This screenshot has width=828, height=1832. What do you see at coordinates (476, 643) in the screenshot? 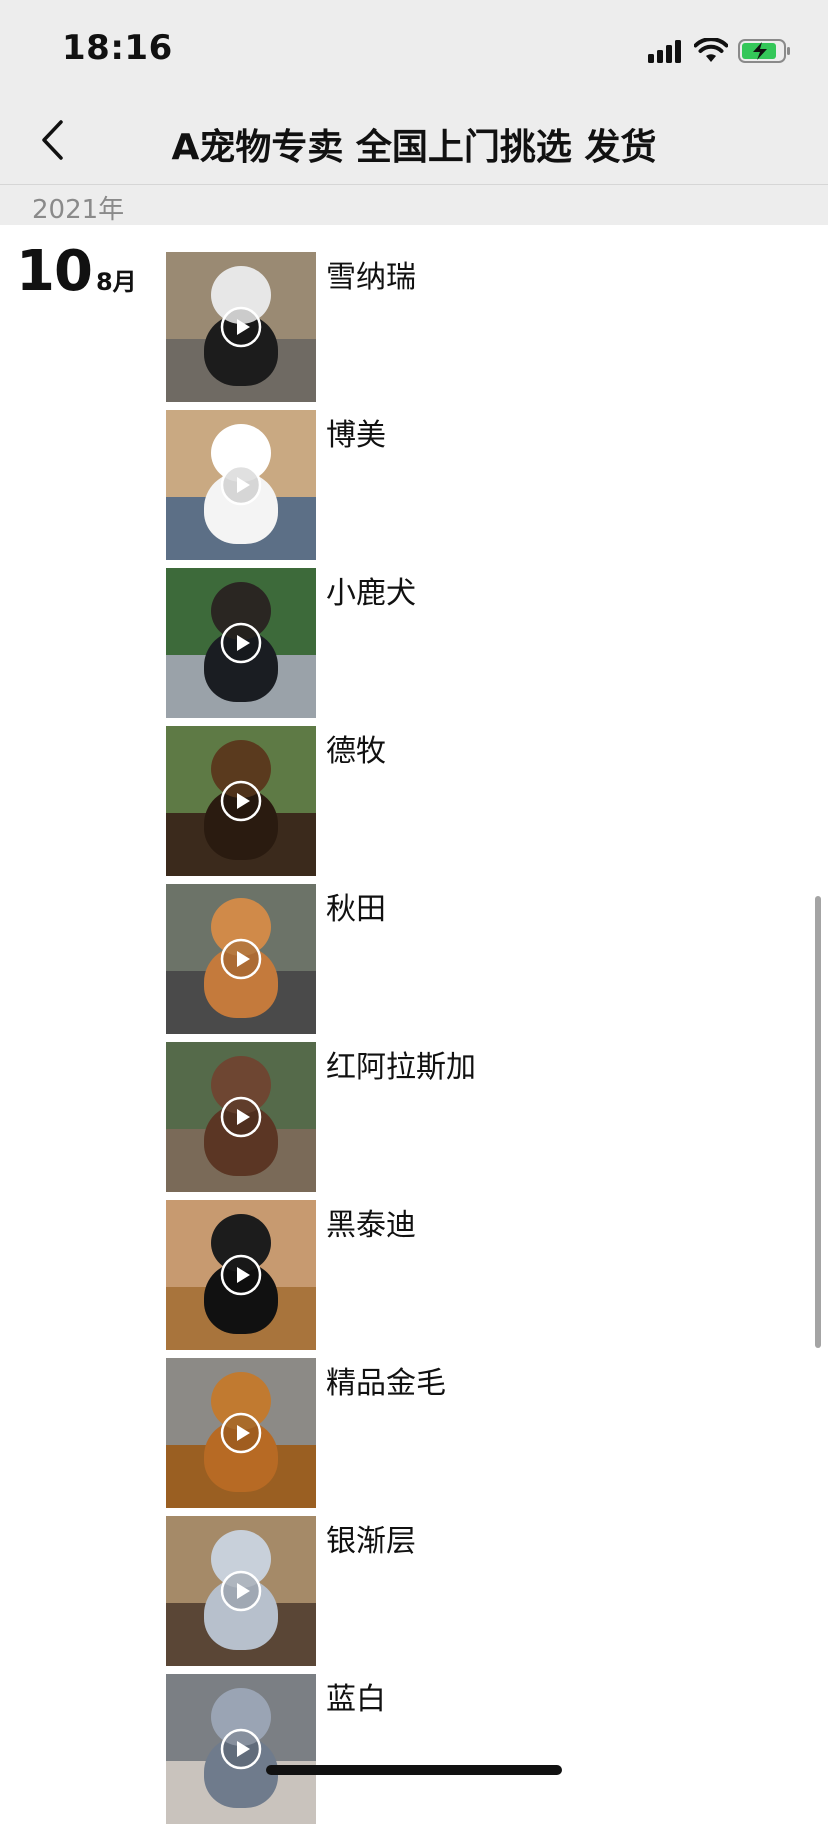
I see `post-item: 小鹿犬` at bounding box center [476, 643].